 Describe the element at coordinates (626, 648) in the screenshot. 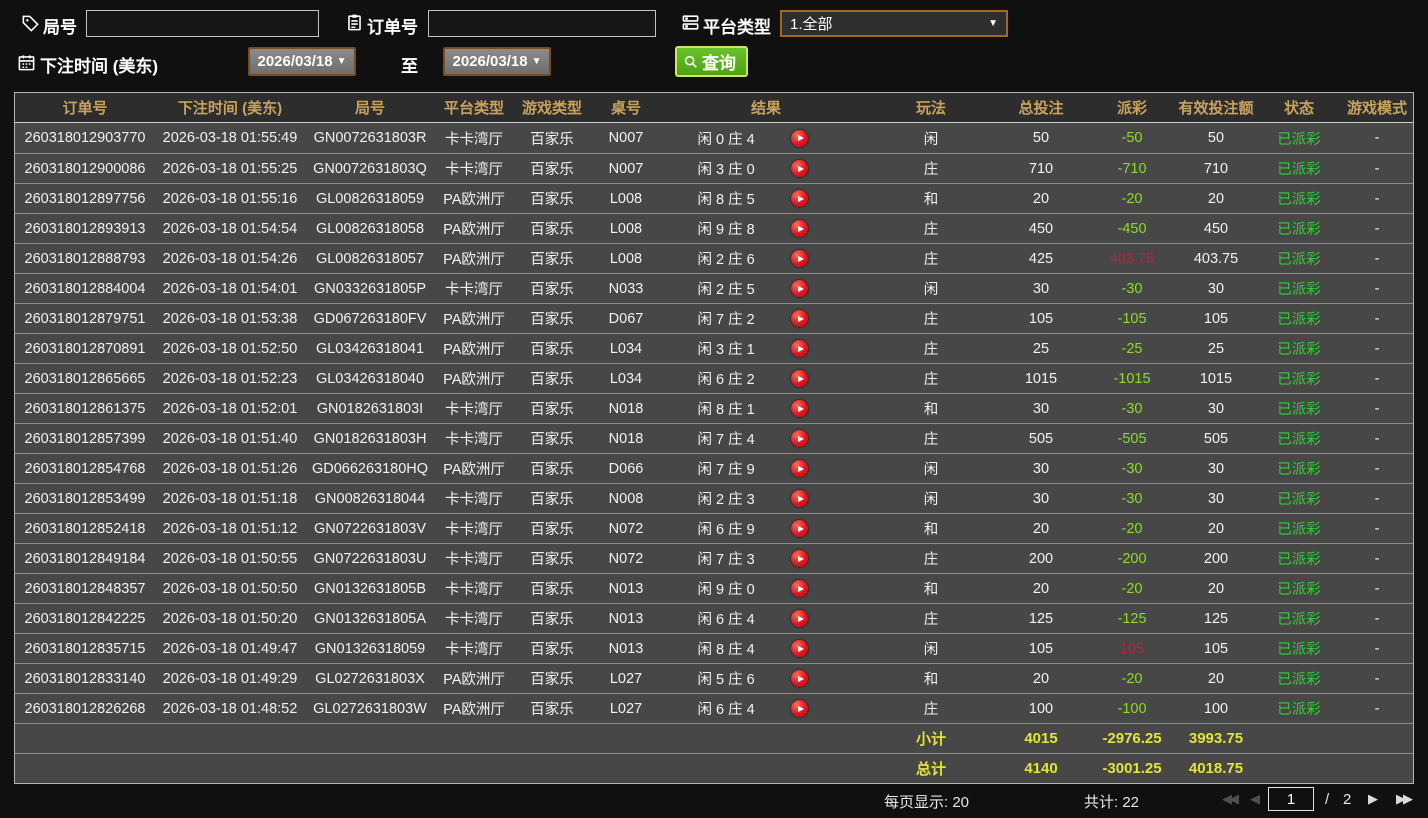

I see `cell-table-no: N013` at that location.